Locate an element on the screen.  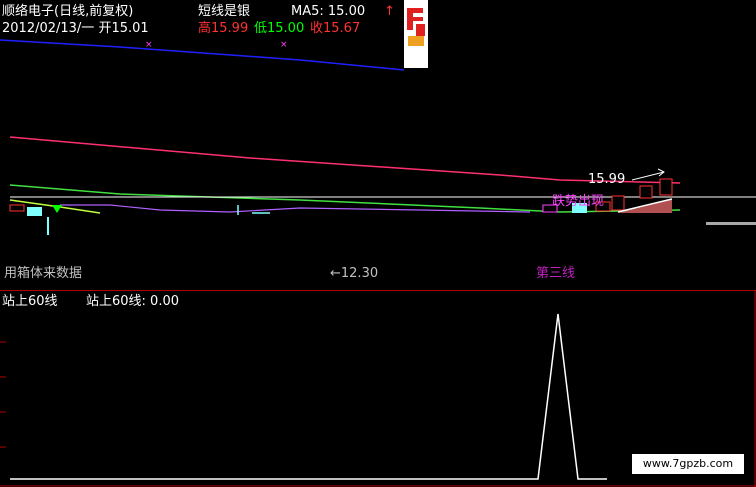
buy-arrow-icon is located at coordinates (57, 209).